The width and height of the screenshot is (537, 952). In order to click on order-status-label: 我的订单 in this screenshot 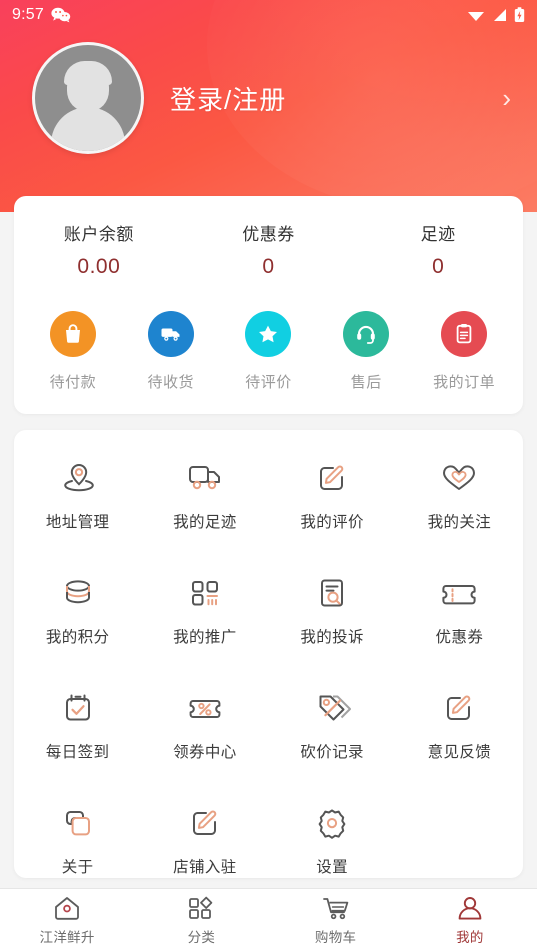, I will do `click(464, 382)`.